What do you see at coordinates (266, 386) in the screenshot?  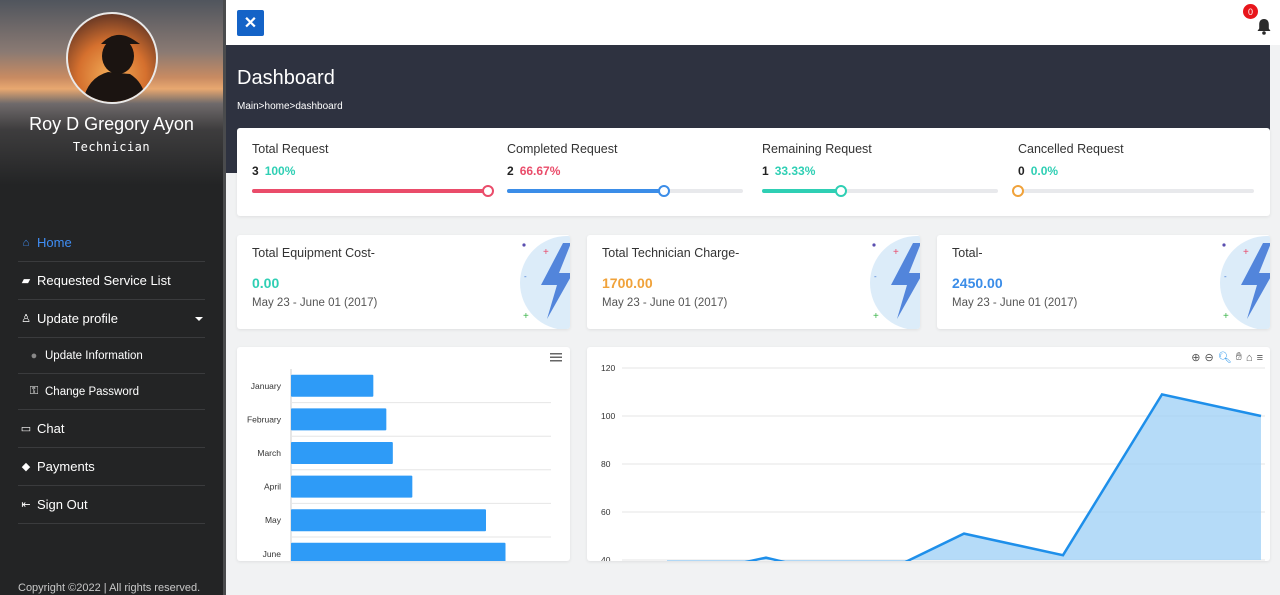 I see `y-tick-label: January` at bounding box center [266, 386].